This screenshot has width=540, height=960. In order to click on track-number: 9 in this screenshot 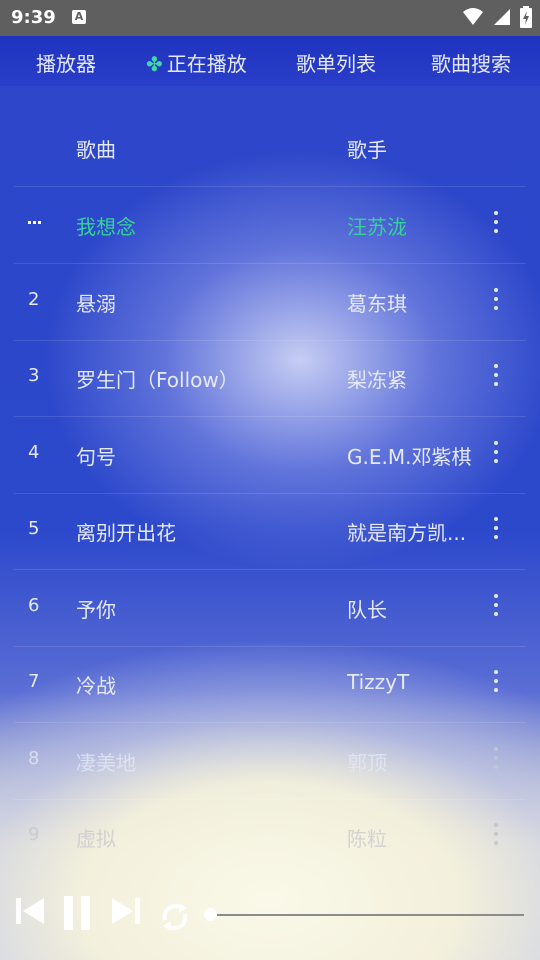, I will do `click(34, 834)`.